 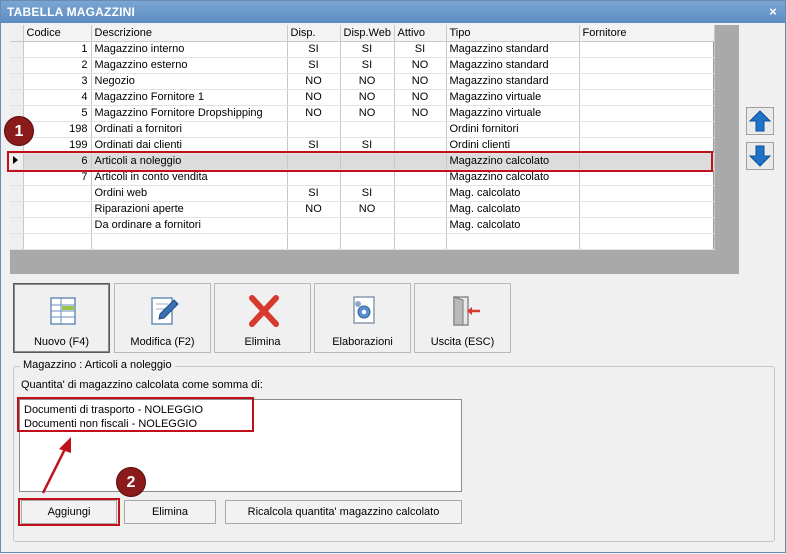 I want to click on cell-descrizione: Magazzino esterno, so click(x=189, y=65).